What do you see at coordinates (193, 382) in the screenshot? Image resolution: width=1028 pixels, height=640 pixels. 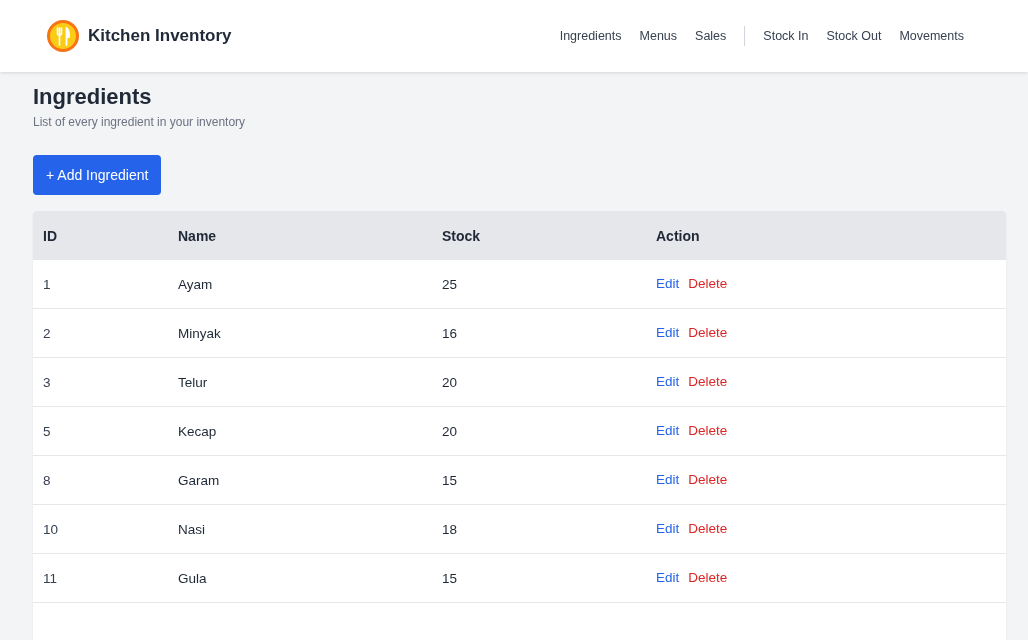 I see `name-cell: Telur` at bounding box center [193, 382].